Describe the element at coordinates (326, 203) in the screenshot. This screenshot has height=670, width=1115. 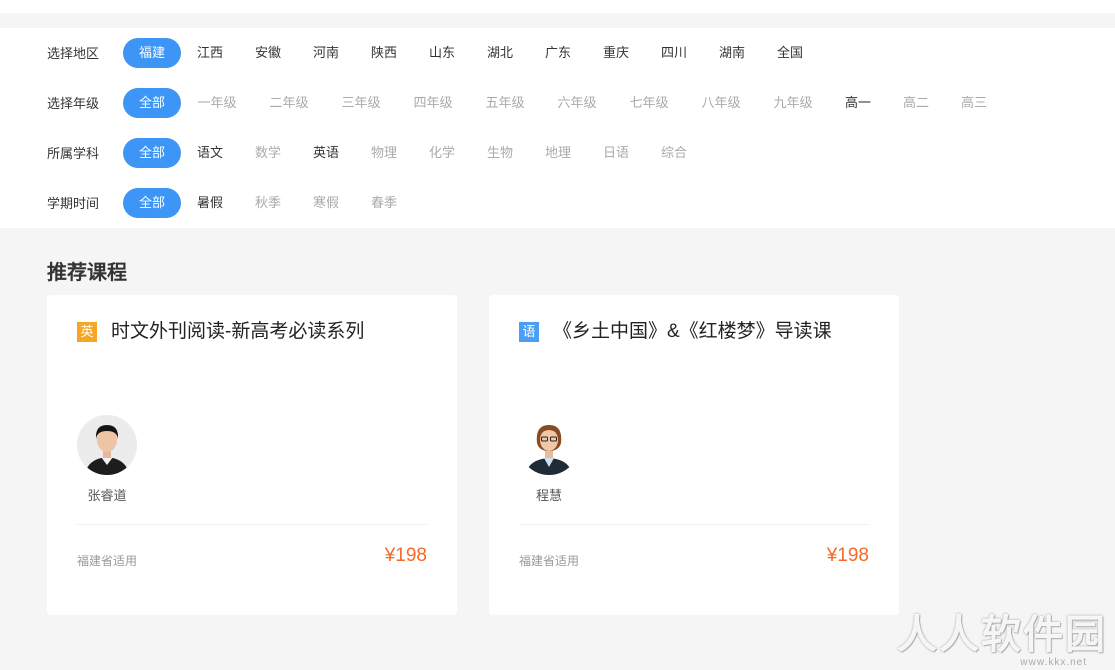
I see `filter-option: 寒假` at that location.